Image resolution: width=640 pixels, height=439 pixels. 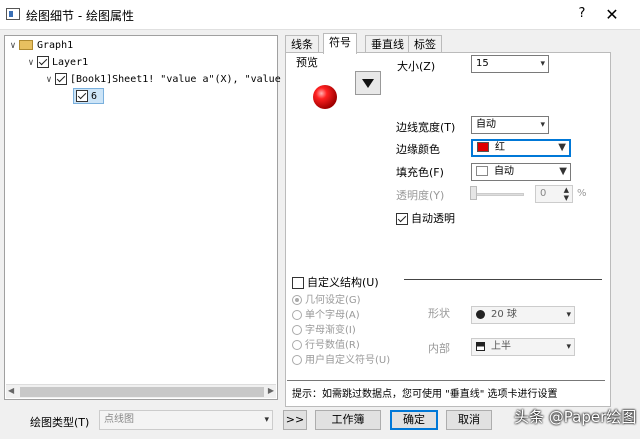 What do you see at coordinates (523, 315) in the screenshot?
I see `shape-combo: 20 球 ▾` at bounding box center [523, 315].